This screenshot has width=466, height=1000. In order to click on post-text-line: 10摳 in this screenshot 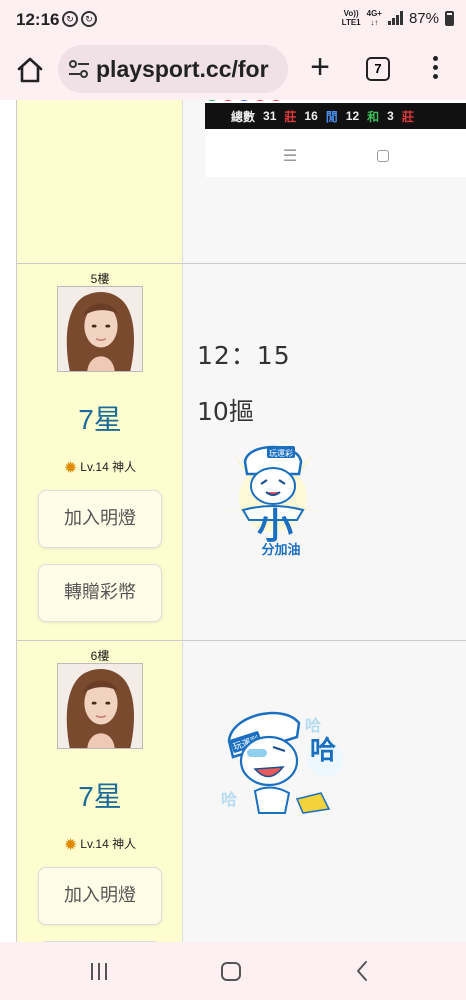, I will do `click(225, 411)`.